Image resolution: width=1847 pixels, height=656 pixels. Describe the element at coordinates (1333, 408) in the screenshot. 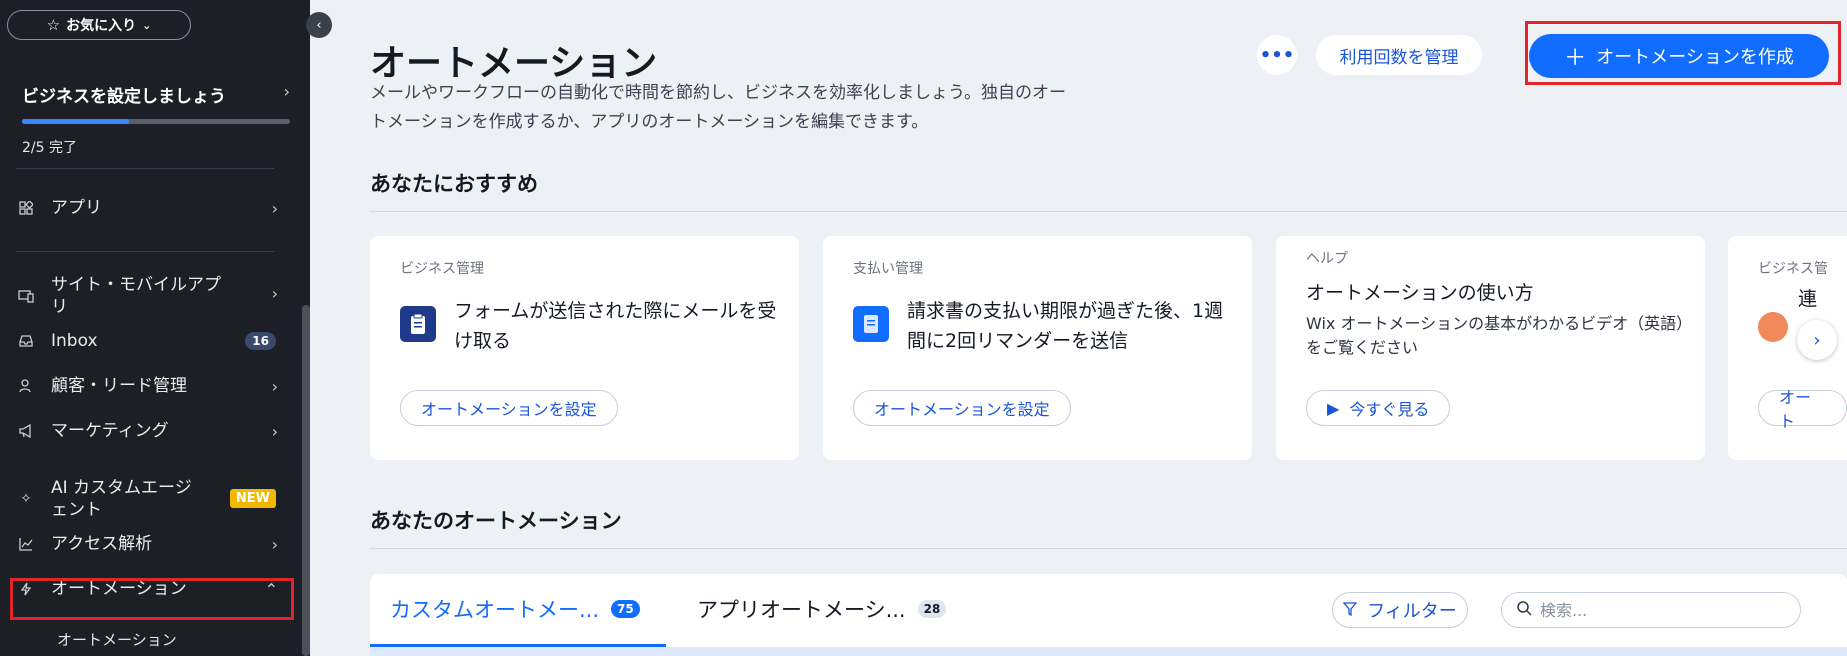

I see `play-icon: ▶` at that location.